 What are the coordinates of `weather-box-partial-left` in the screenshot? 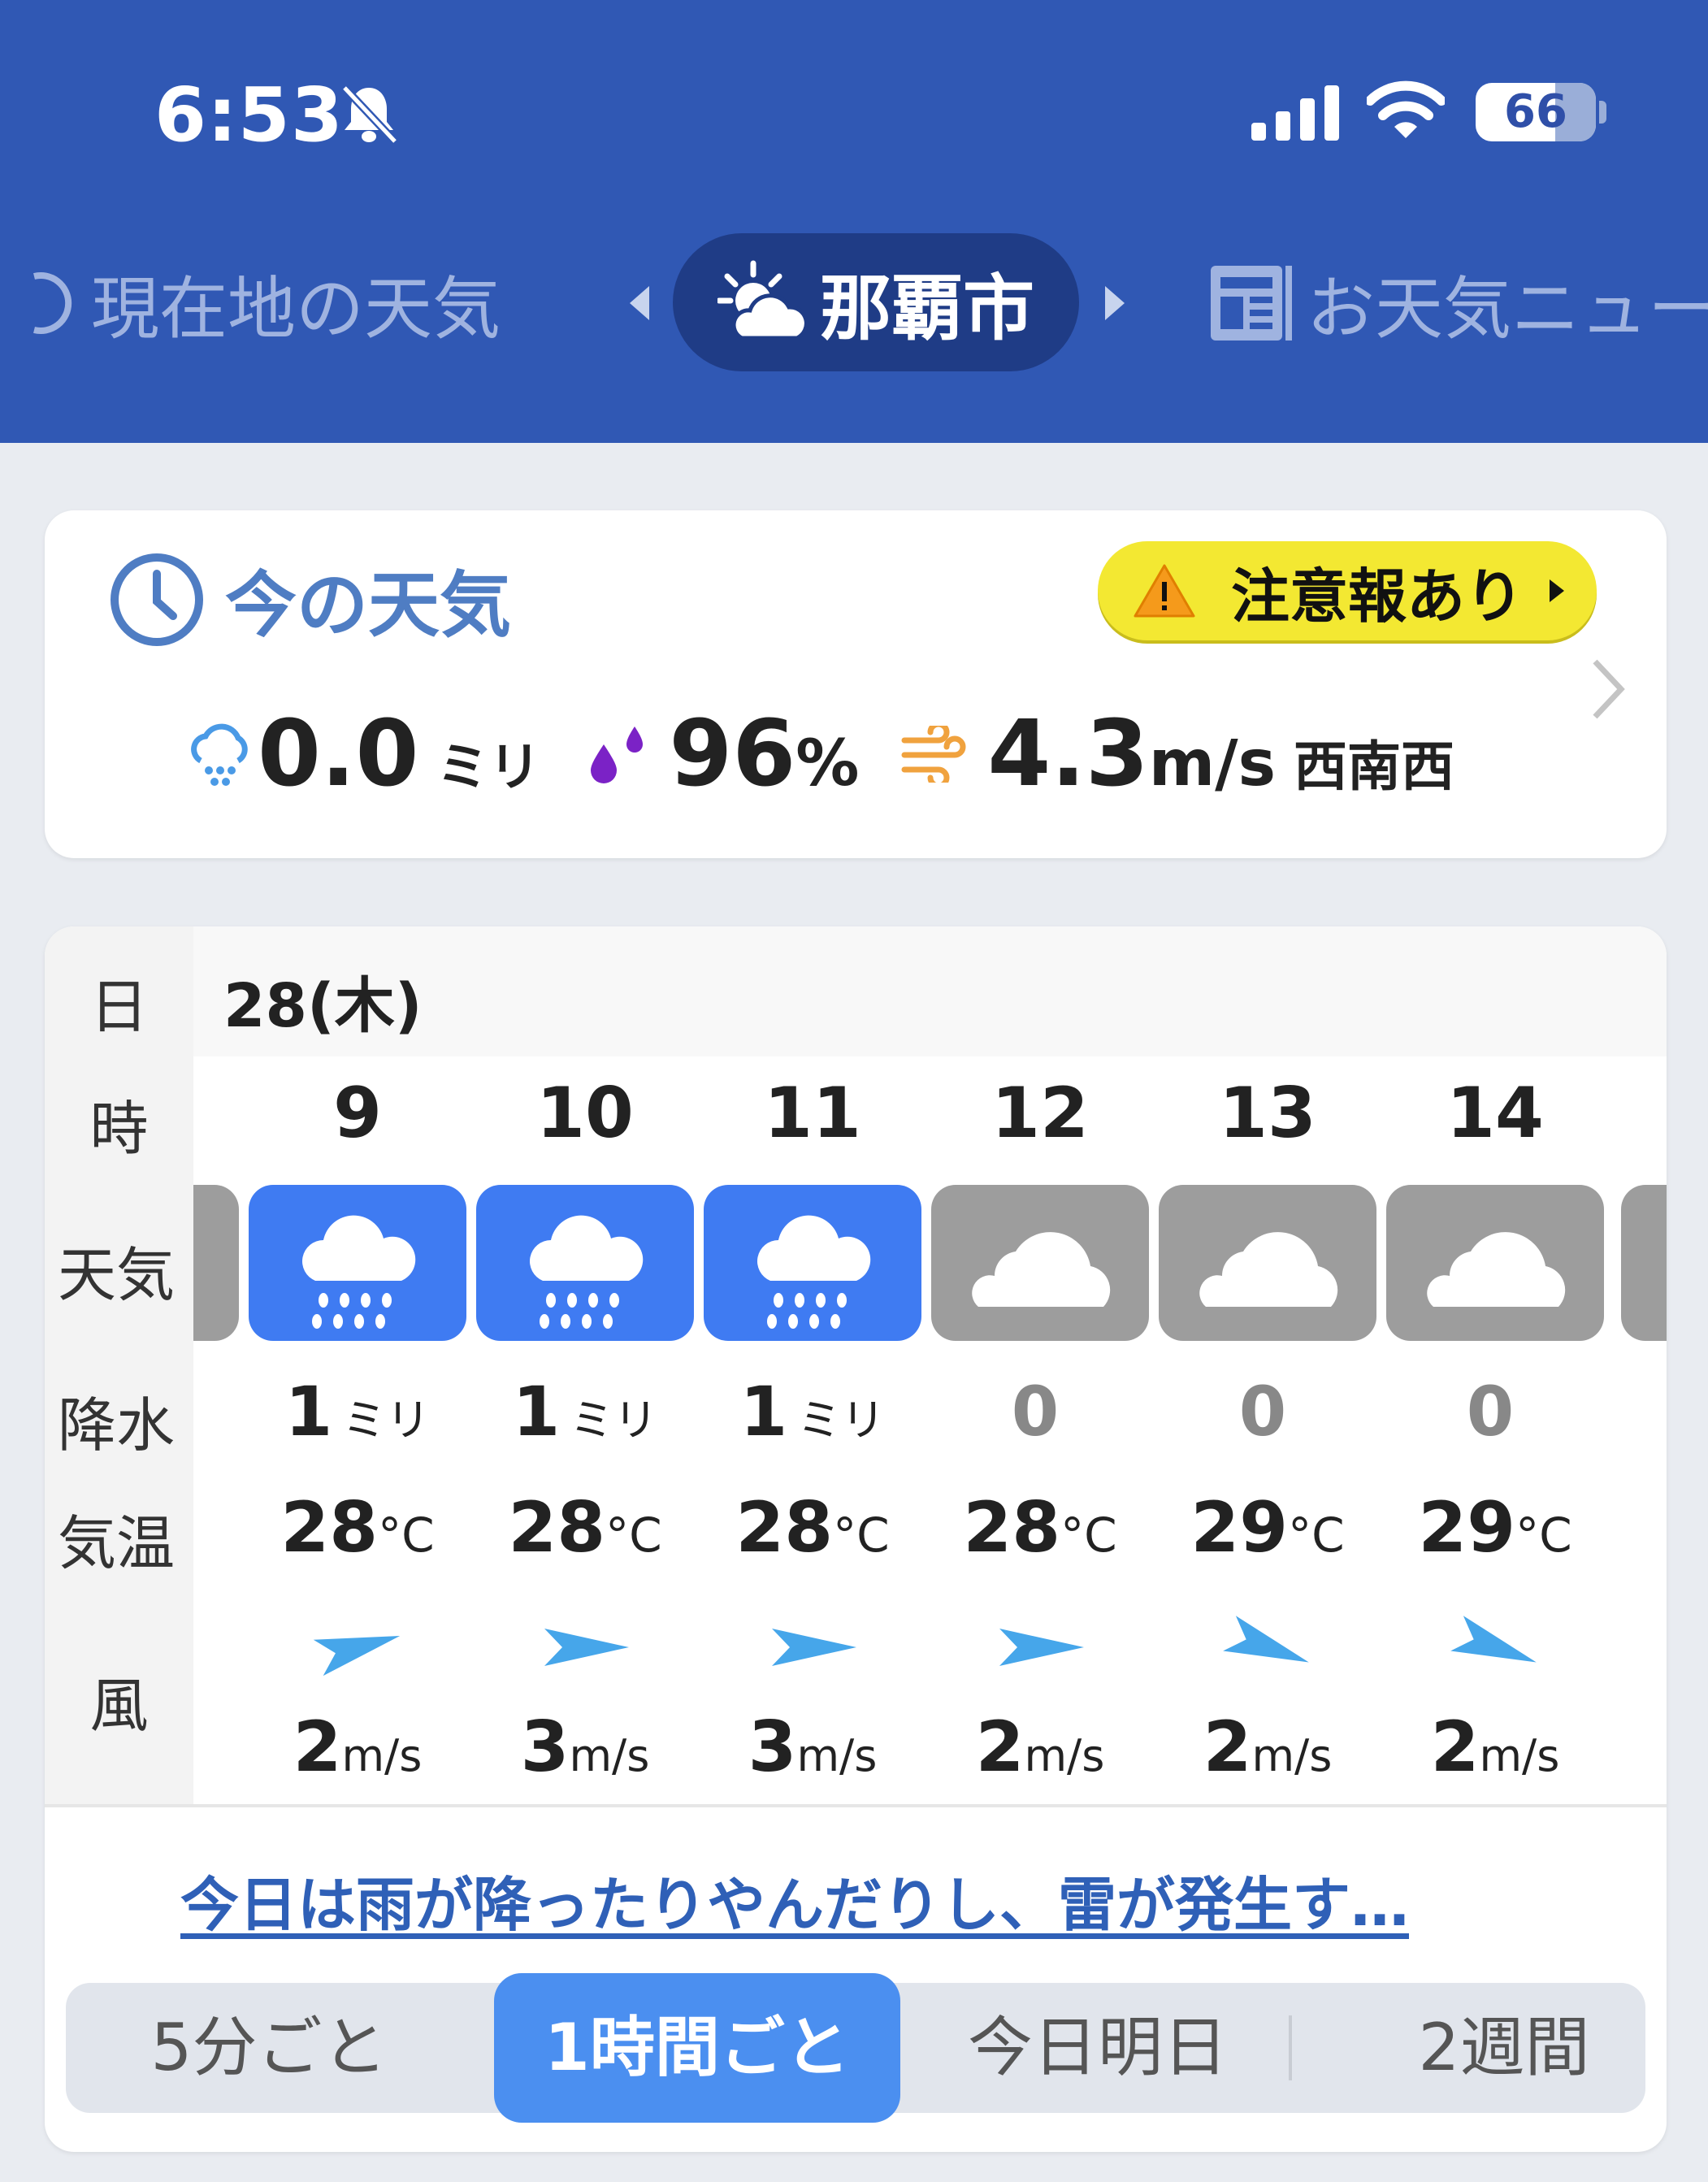 It's located at (216, 1263).